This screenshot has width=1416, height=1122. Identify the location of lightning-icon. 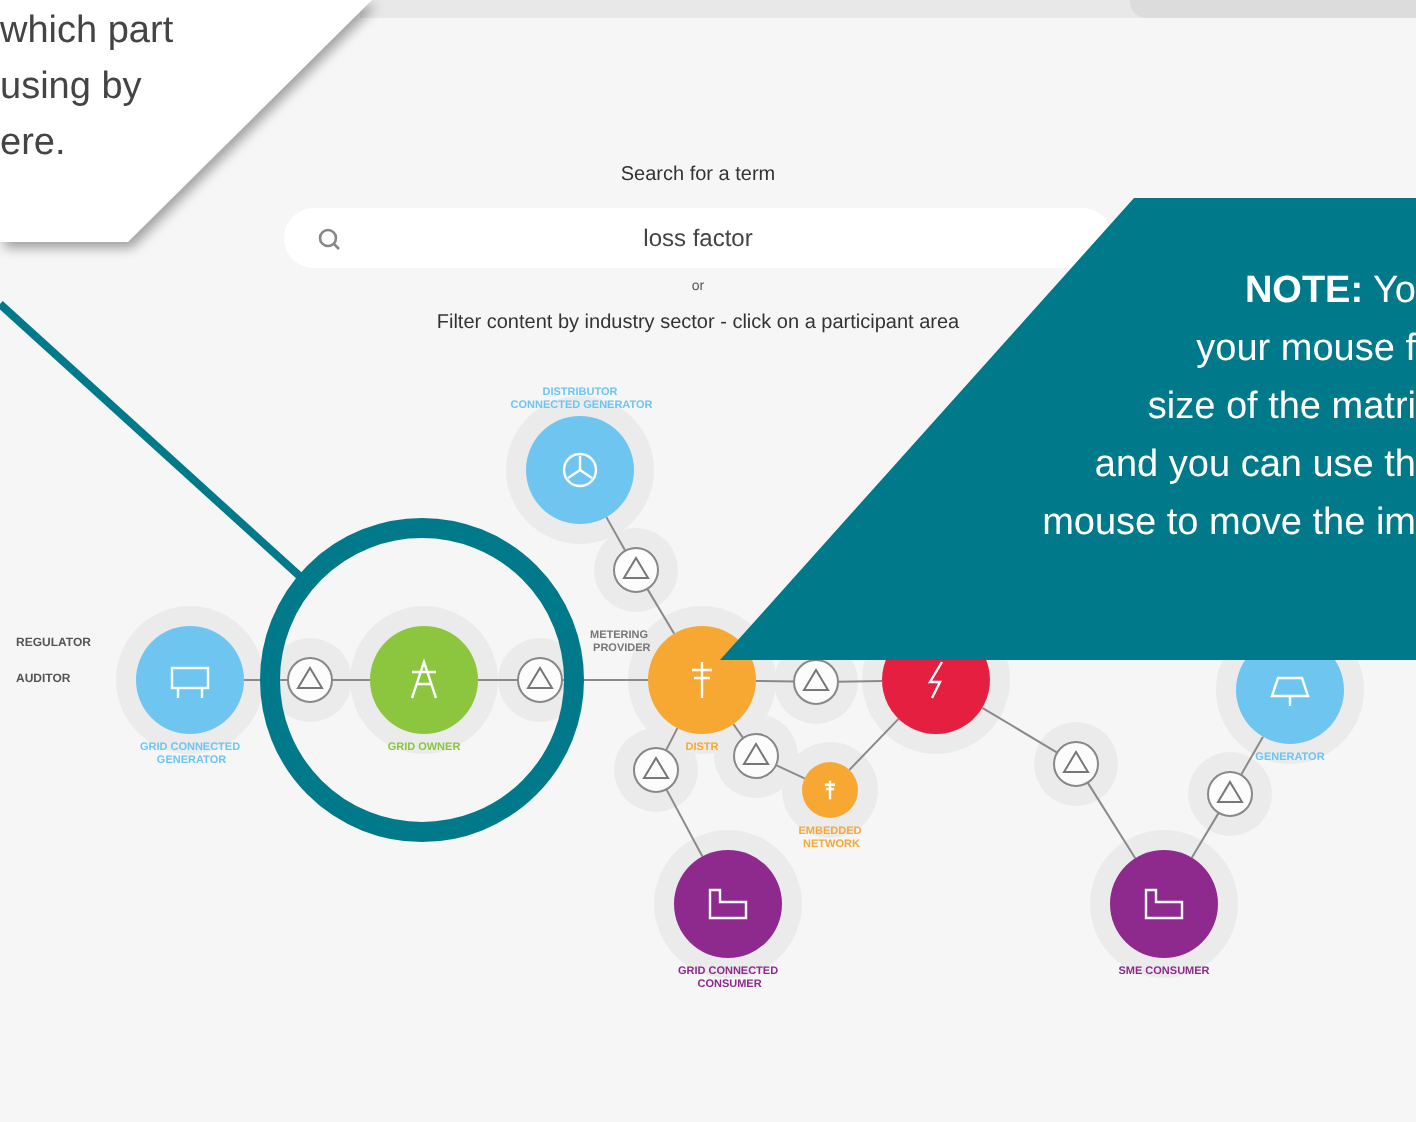
(935, 680).